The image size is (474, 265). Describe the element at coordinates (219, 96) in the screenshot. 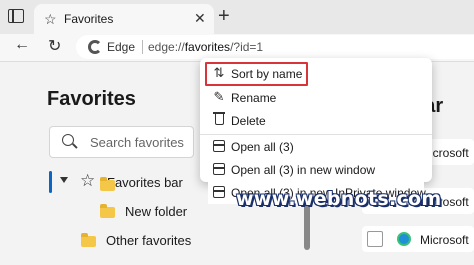

I see `pencil-icon: ✎` at that location.